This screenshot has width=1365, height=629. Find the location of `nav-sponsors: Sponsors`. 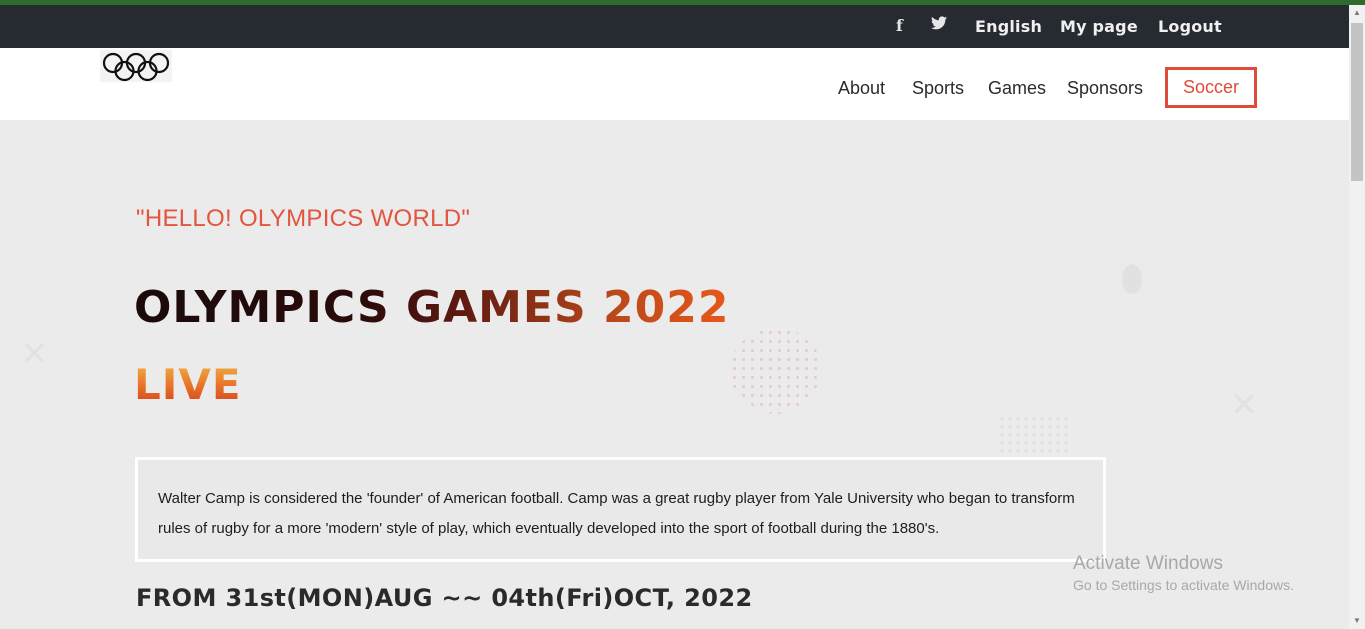

nav-sponsors: Sponsors is located at coordinates (1105, 88).